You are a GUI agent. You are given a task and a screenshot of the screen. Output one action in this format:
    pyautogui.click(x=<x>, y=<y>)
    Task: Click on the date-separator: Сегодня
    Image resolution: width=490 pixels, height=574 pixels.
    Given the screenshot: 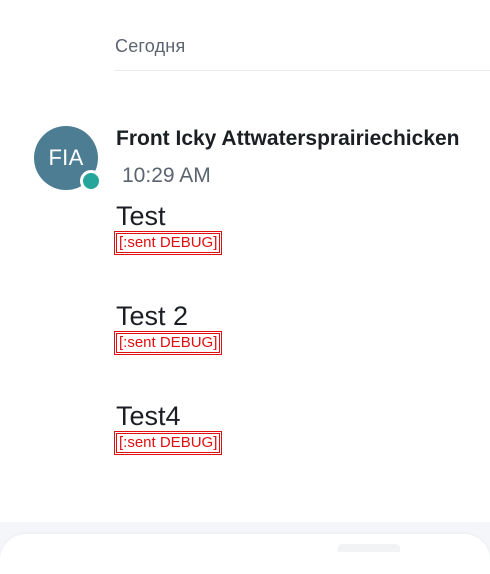 What is the action you would take?
    pyautogui.click(x=302, y=54)
    